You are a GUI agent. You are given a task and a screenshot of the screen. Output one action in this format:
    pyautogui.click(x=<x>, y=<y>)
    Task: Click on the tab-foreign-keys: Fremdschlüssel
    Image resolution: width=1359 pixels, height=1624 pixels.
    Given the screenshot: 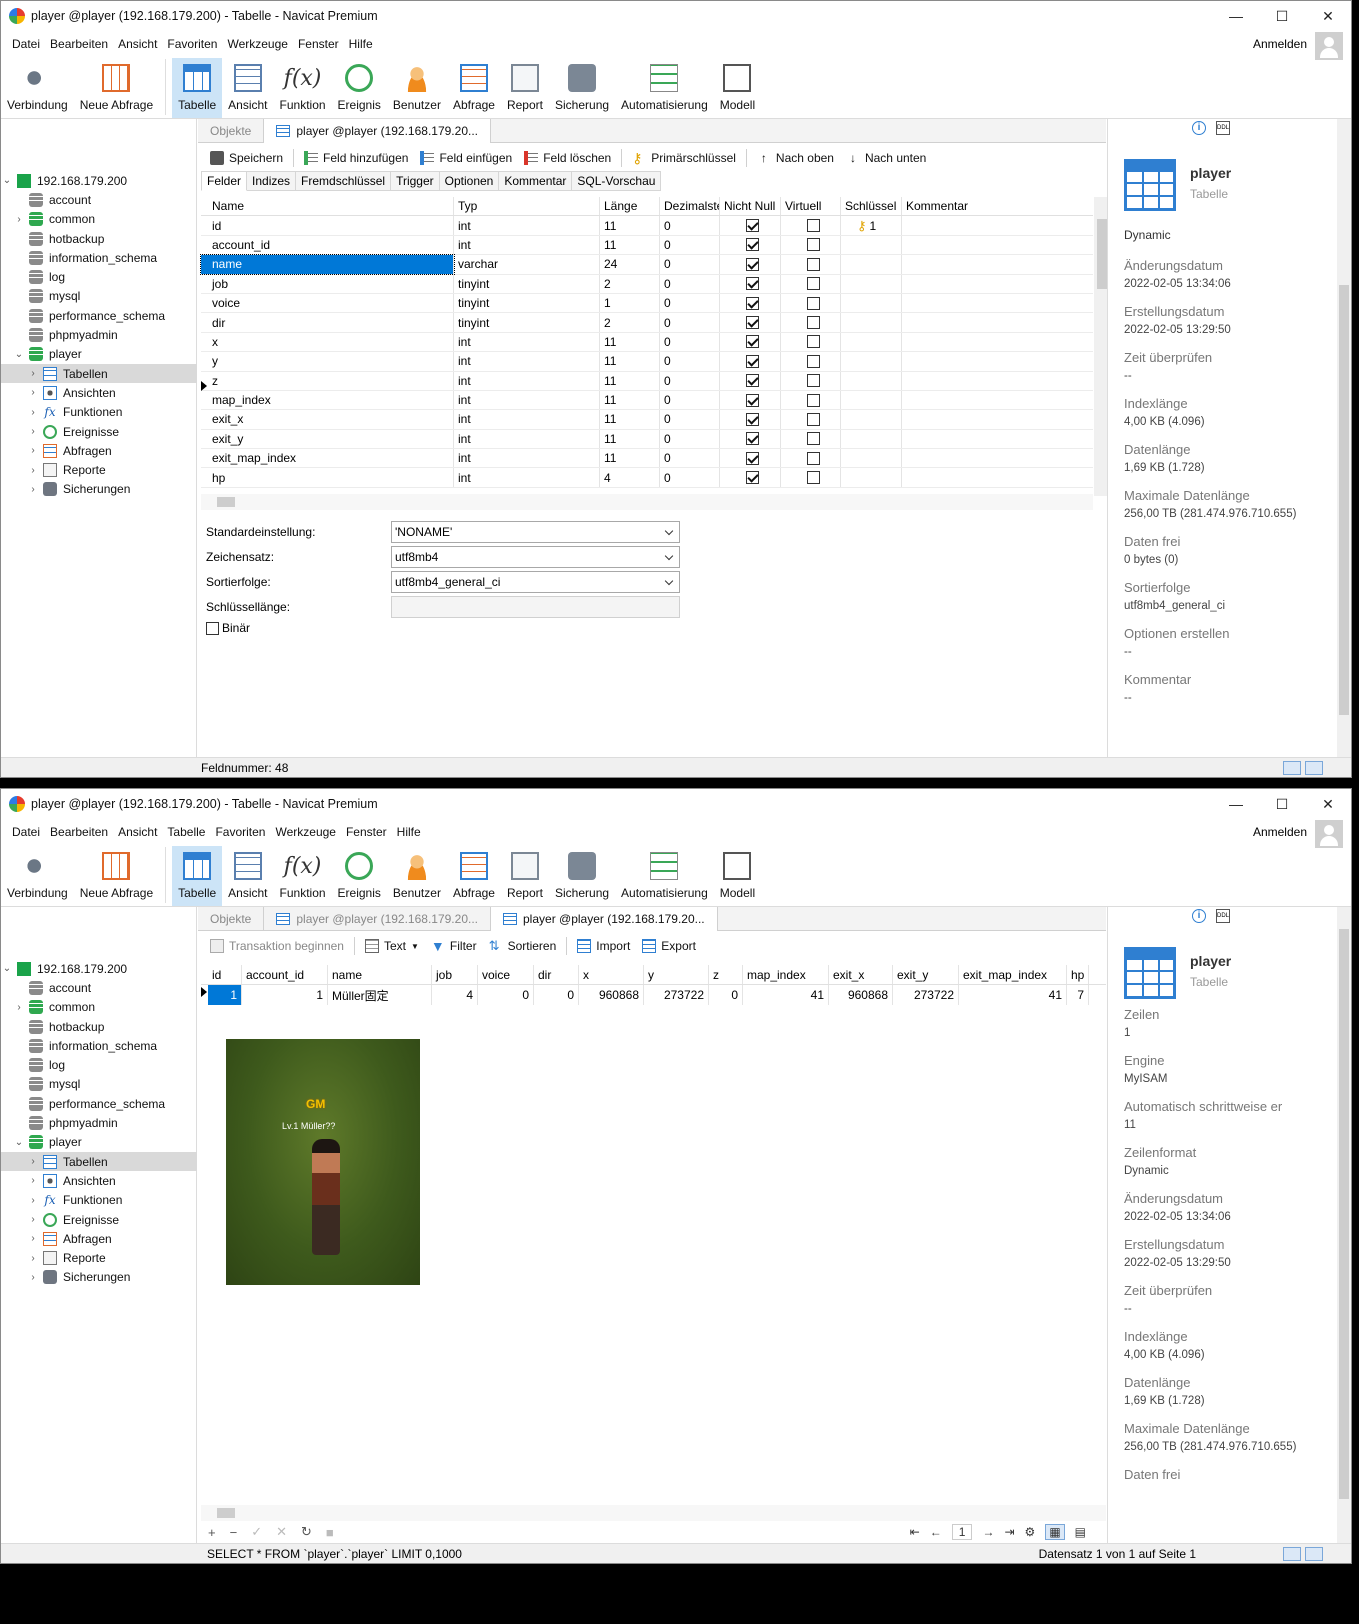 What is the action you would take?
    pyautogui.click(x=344, y=181)
    